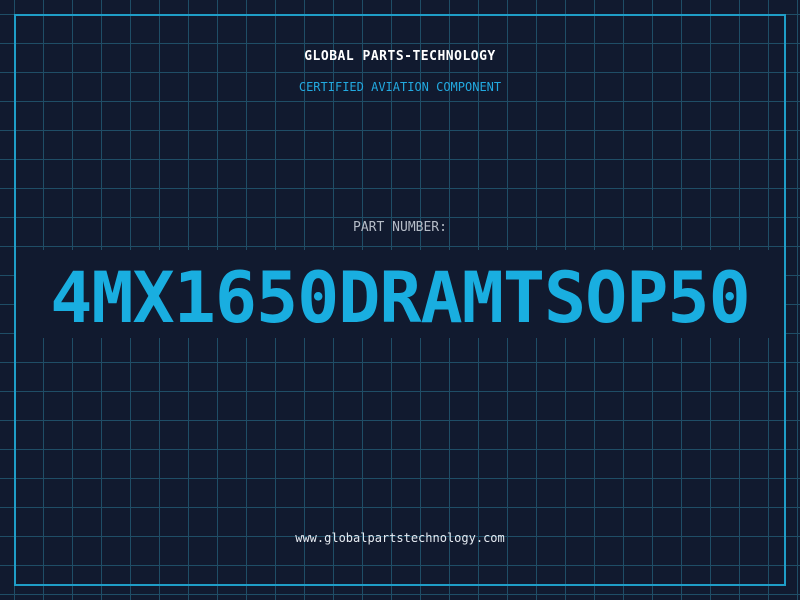  What do you see at coordinates (400, 298) in the screenshot?
I see `part-number-value: 4MX1650DRAMTSOP50` at bounding box center [400, 298].